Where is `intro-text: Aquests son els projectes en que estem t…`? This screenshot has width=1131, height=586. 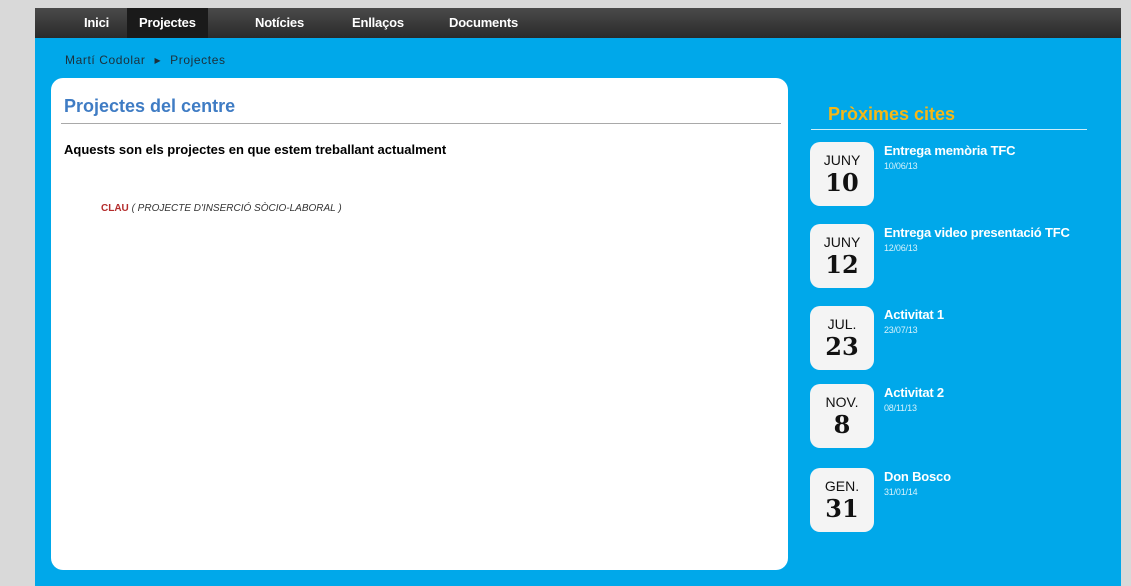 intro-text: Aquests son els projectes en que estem t… is located at coordinates (255, 149).